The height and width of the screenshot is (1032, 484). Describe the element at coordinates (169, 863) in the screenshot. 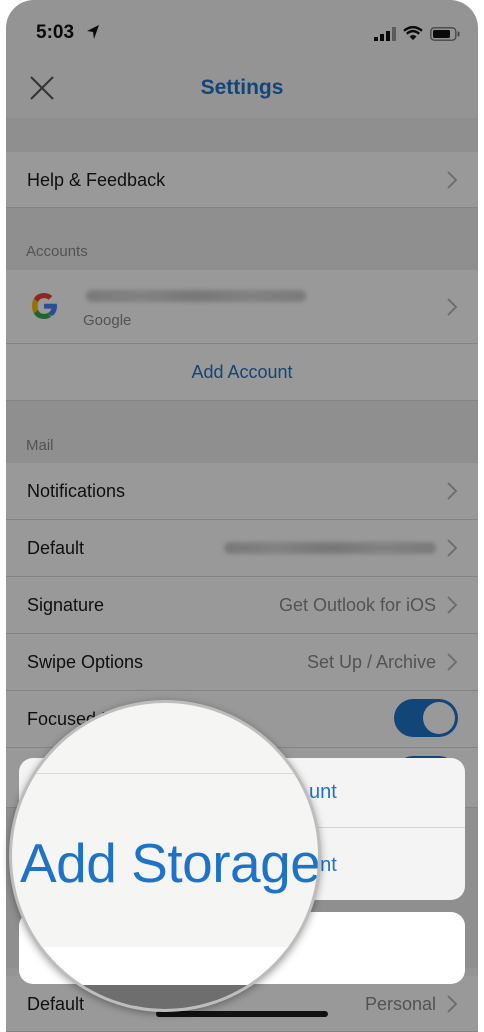

I see `add-storage-magnified-text: Add Storage` at that location.